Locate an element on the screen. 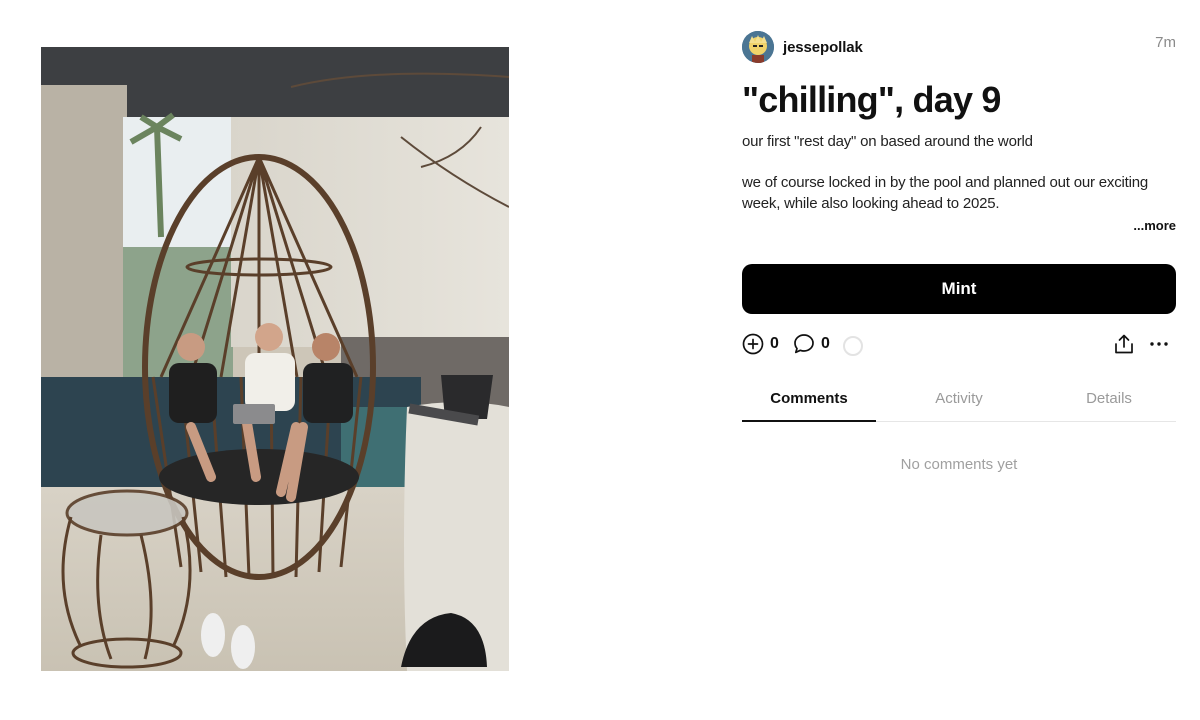 The height and width of the screenshot is (720, 1200). author-row: jessepollak 7m is located at coordinates (959, 47).